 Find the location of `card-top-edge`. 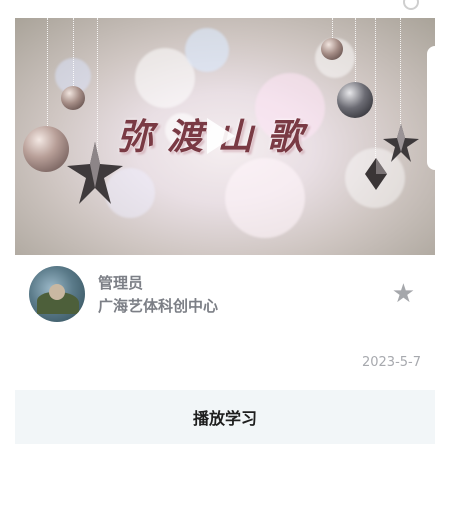

card-top-edge is located at coordinates (225, 9).